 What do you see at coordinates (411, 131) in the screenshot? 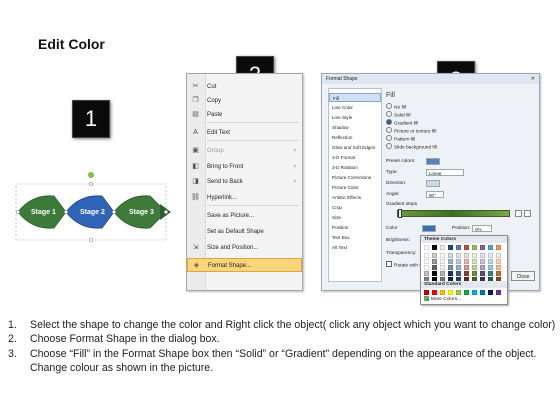
I see `fill-option-picture-or-texture-fill: Picture or texture fill` at bounding box center [411, 131].